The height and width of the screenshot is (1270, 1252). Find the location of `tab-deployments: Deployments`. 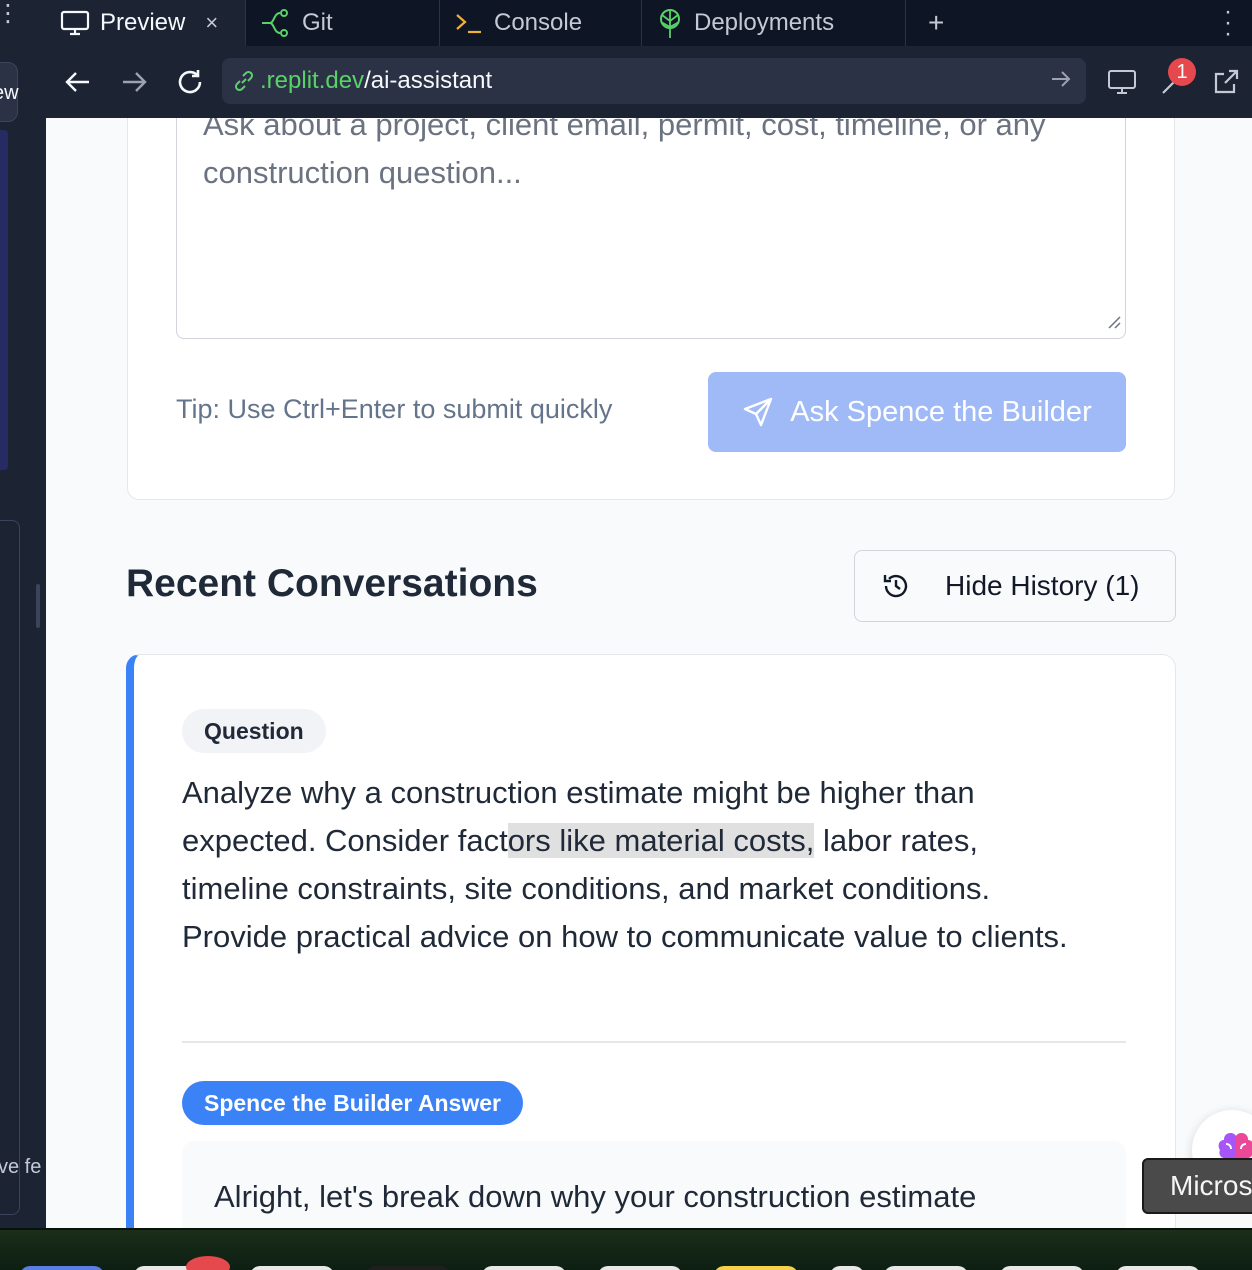

tab-deployments: Deployments is located at coordinates (774, 23).